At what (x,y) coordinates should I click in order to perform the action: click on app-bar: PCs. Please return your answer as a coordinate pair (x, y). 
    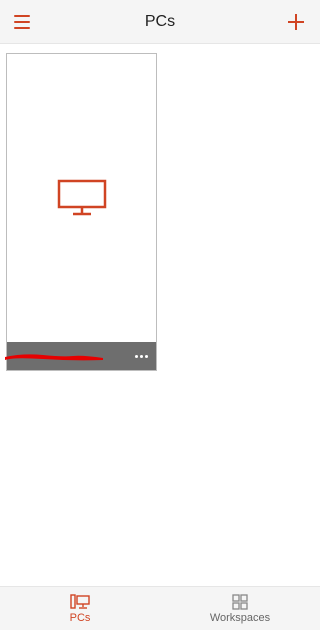
    Looking at the image, I should click on (160, 22).